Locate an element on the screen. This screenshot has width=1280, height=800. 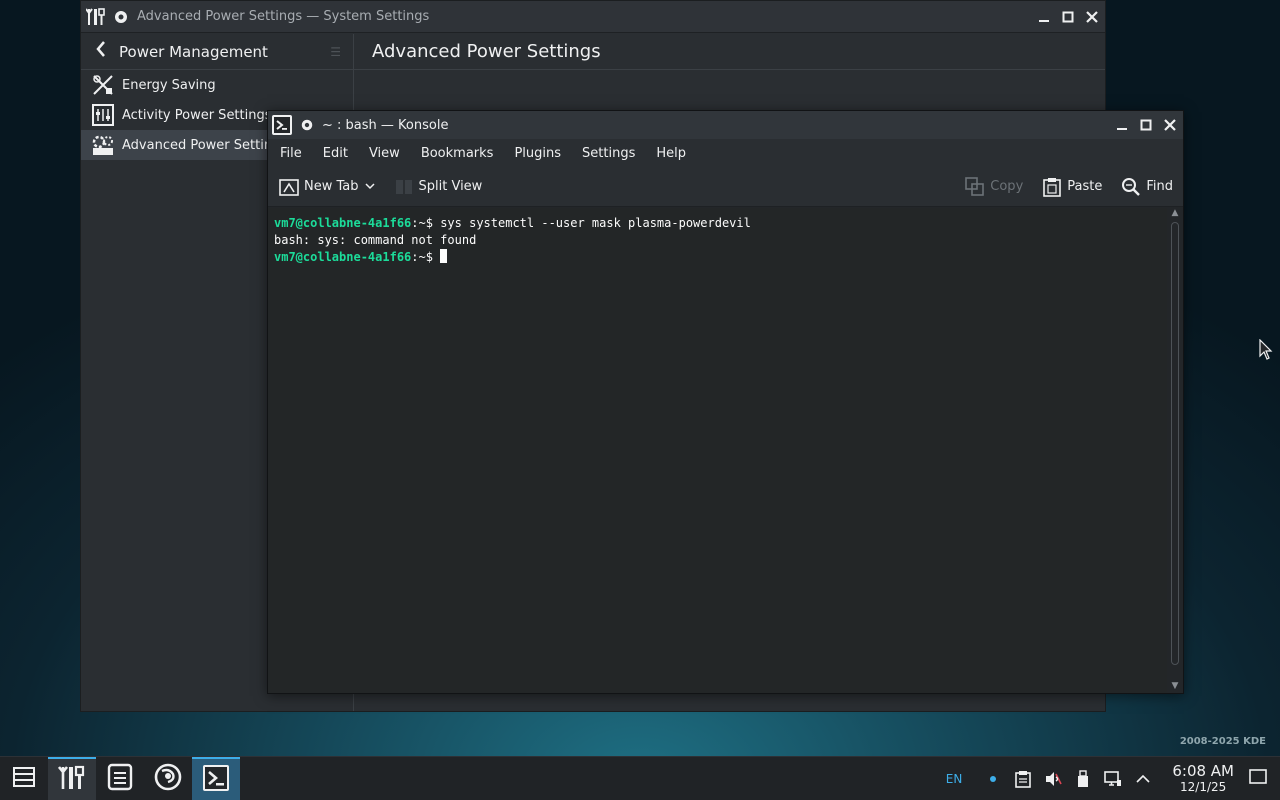
menu-bookmarks: Bookmarks is located at coordinates (457, 153).